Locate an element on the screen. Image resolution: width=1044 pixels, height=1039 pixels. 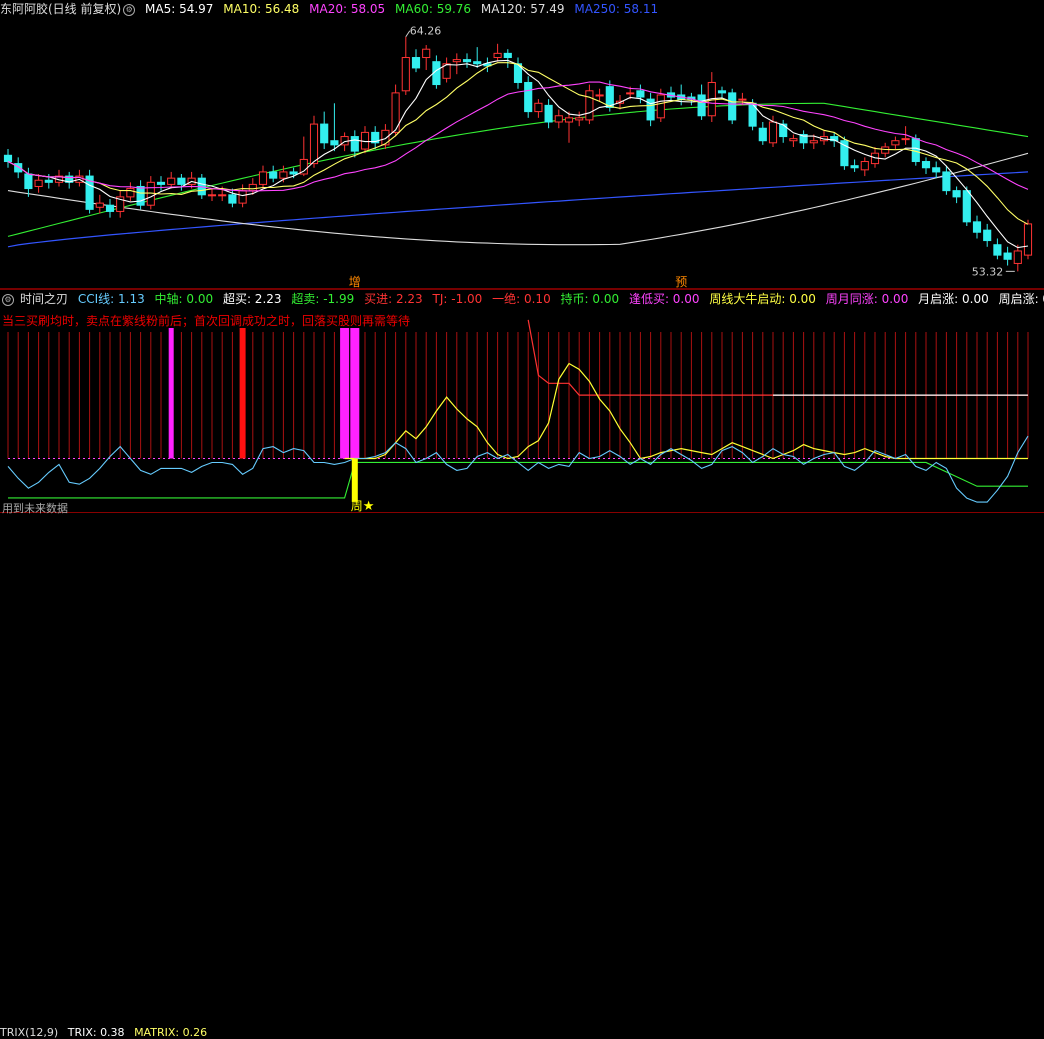
hold-cash-label: 持币: 0.00 is located at coordinates (590, 299).